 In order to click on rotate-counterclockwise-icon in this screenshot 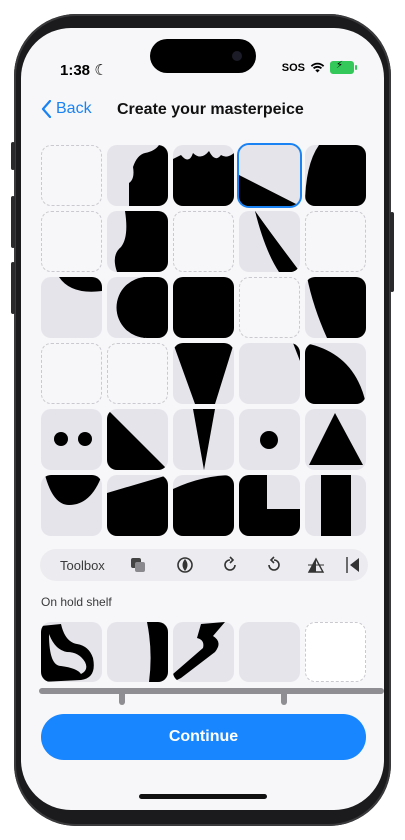, I will do `click(274, 565)`.